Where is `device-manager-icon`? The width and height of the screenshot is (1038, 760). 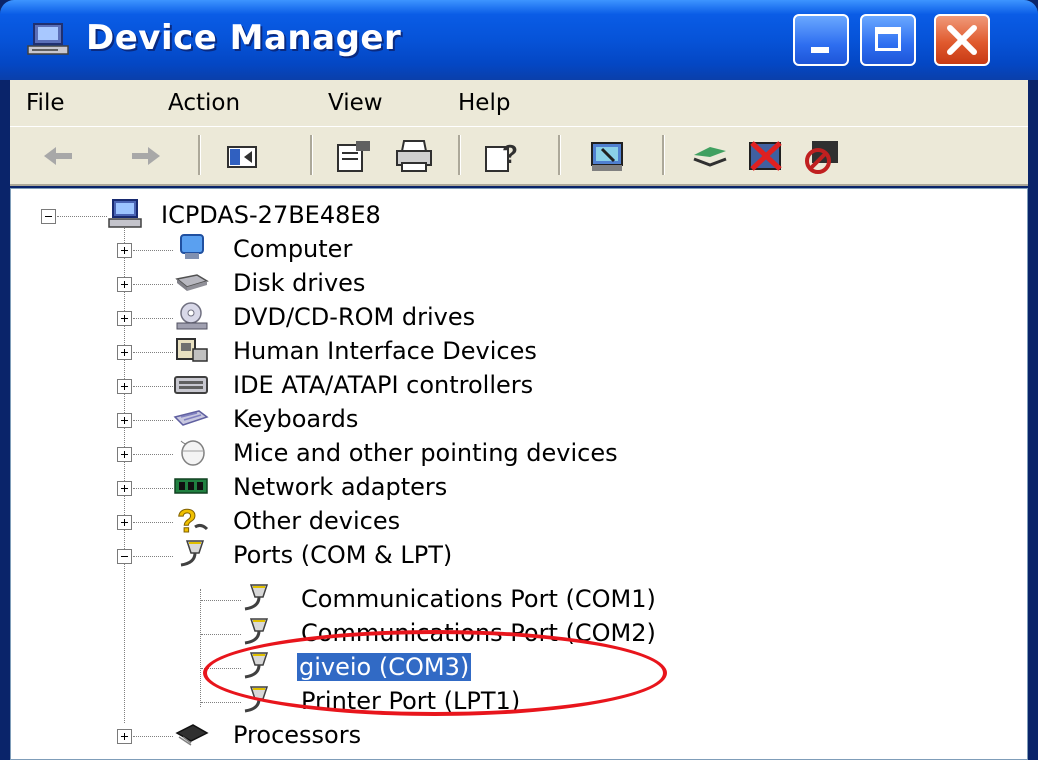 device-manager-icon is located at coordinates (48, 39).